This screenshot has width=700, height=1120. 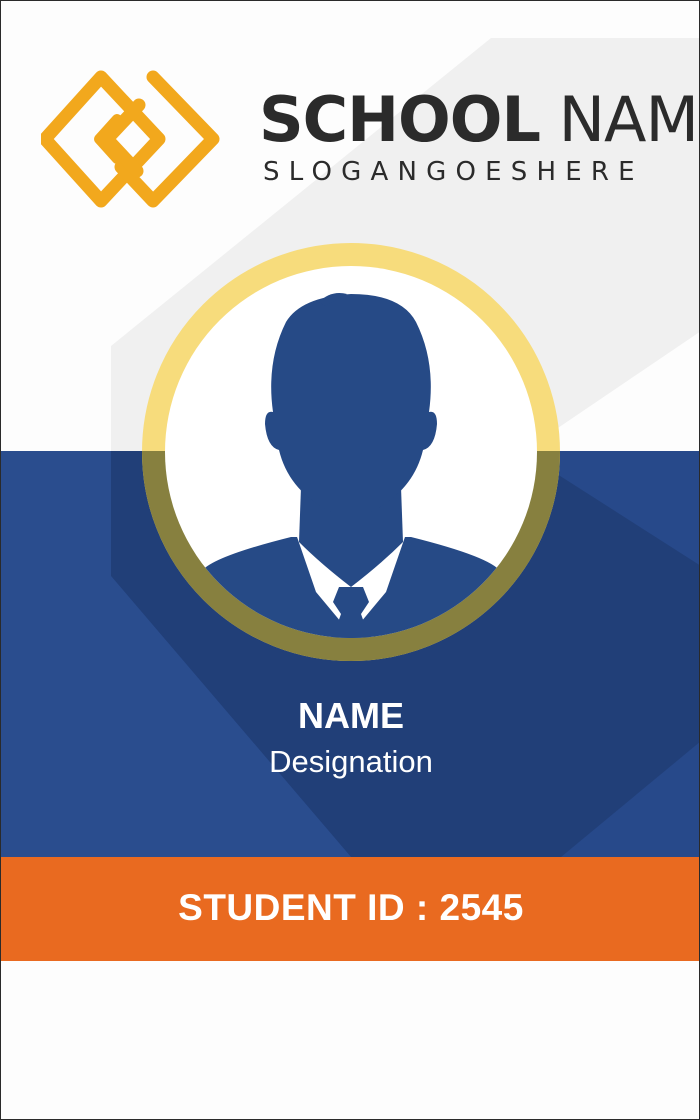 What do you see at coordinates (130, 139) in the screenshot?
I see `diamond-logo-icon` at bounding box center [130, 139].